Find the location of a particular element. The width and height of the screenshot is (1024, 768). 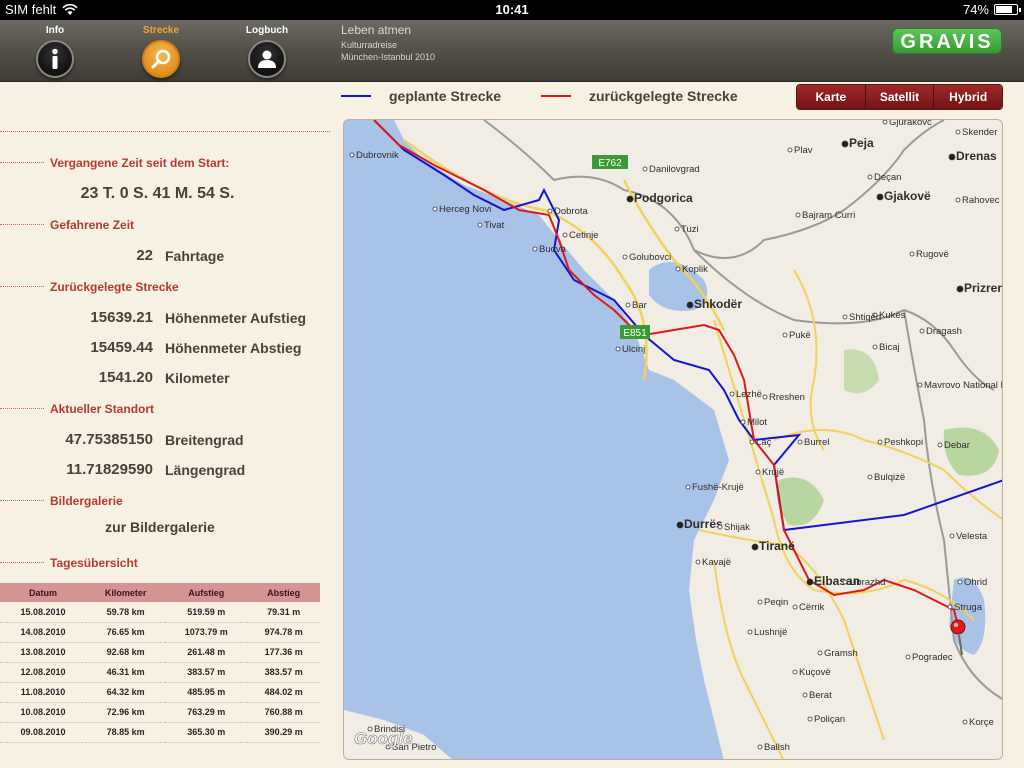

latitude-unit: Breitengrad is located at coordinates (204, 440).